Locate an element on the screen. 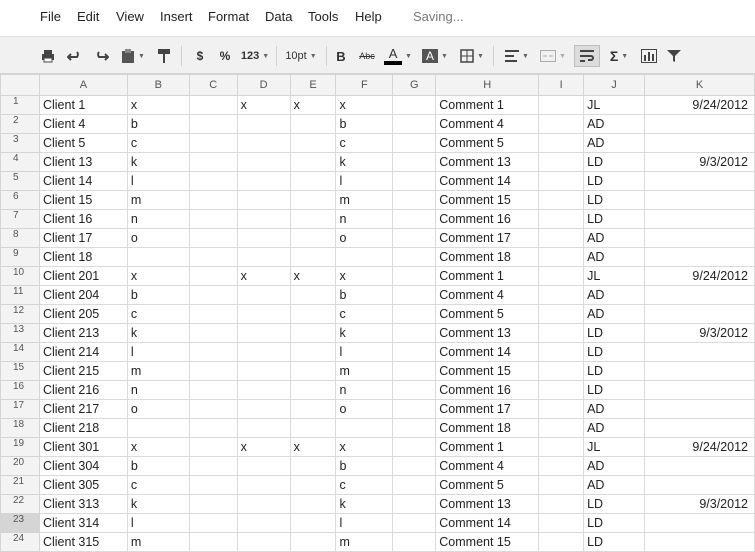 Image resolution: width=755 pixels, height=552 pixels. cell-a: Client 215 is located at coordinates (83, 371).